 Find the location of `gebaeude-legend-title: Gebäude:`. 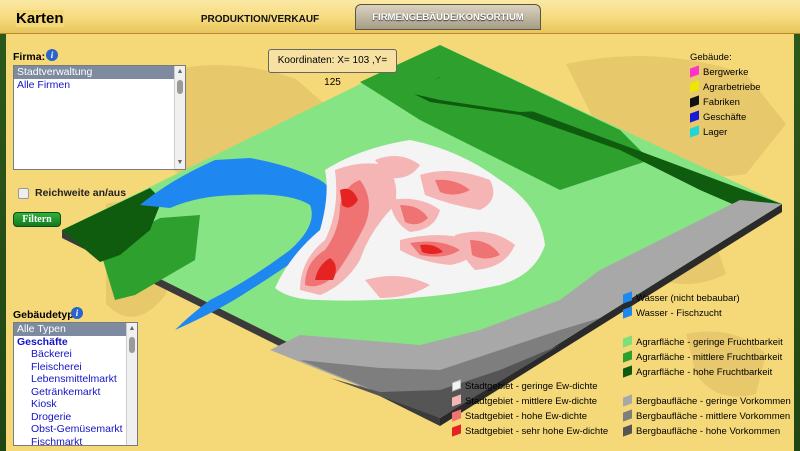

gebaeude-legend-title: Gebäude: is located at coordinates (711, 57).